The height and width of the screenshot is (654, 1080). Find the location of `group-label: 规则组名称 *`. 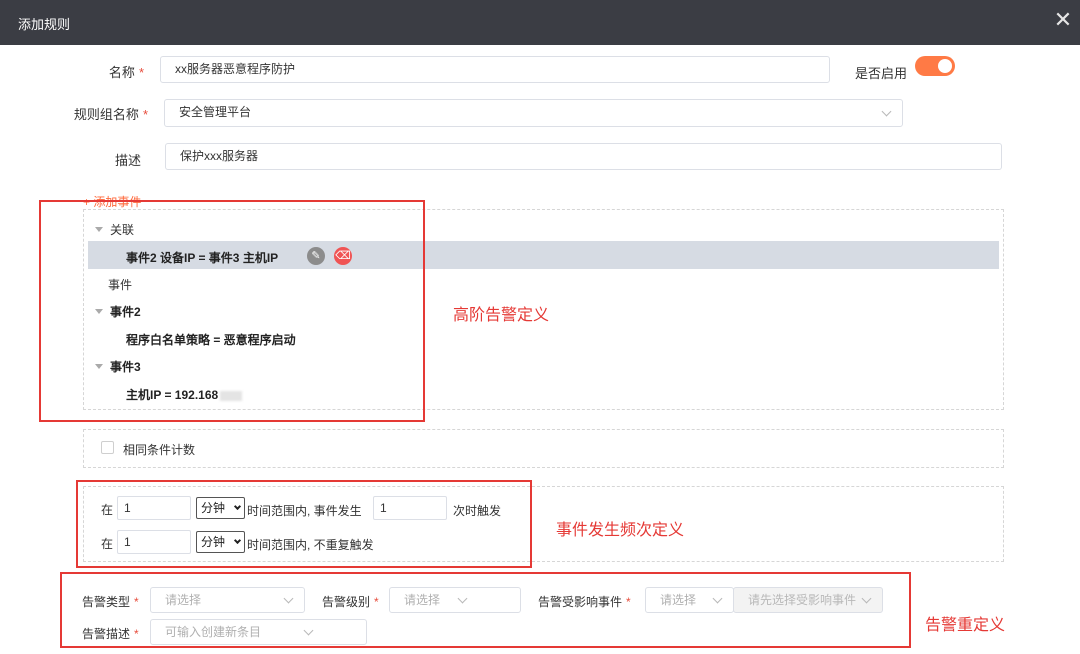

group-label: 规则组名称 * is located at coordinates (110, 114).